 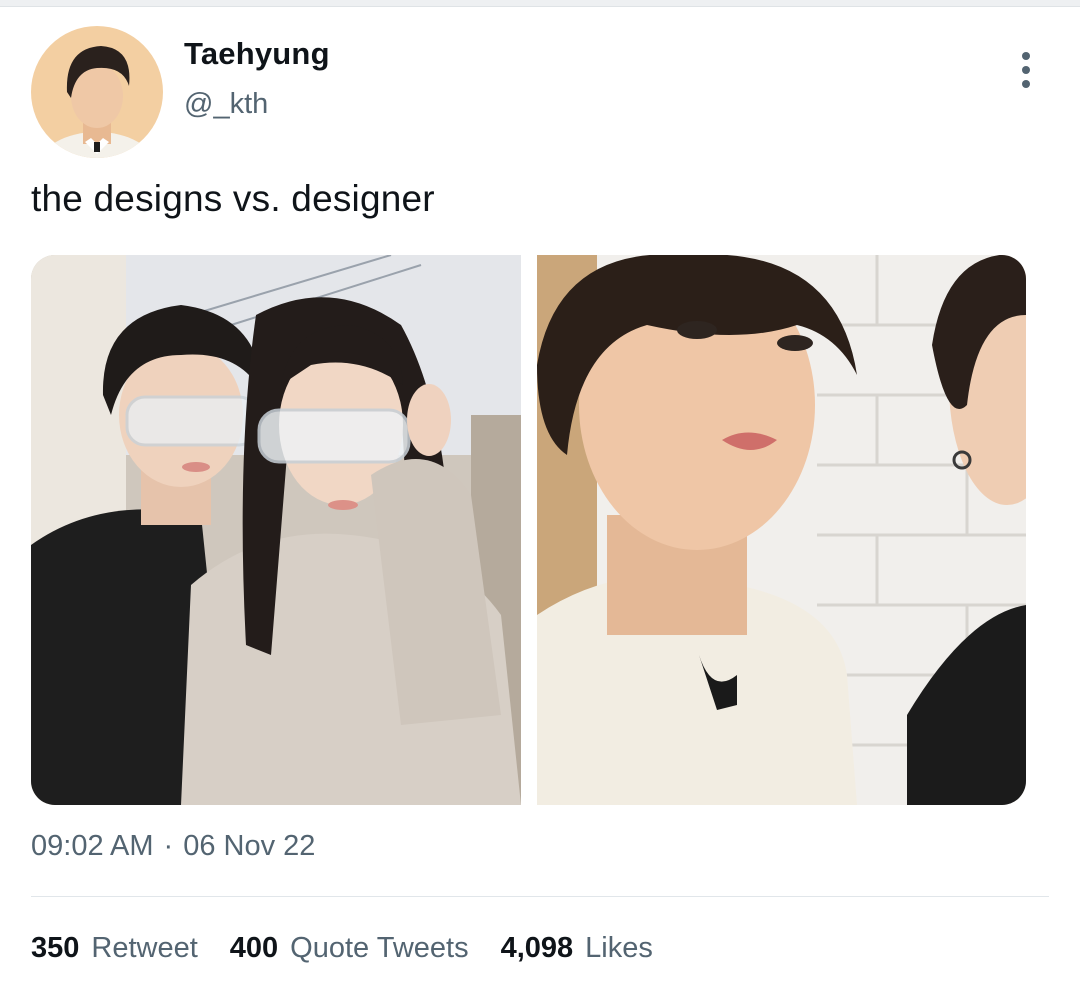 I want to click on tweet-date: 06 Nov 22, so click(x=249, y=846).